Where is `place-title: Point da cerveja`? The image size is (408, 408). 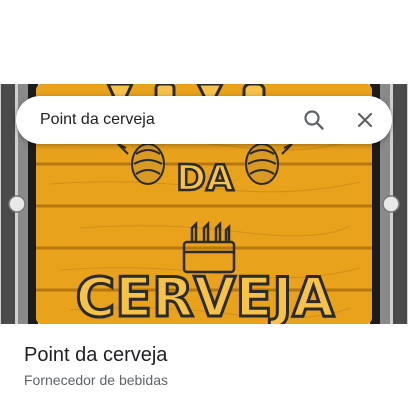
place-title: Point da cerveja is located at coordinates (96, 355).